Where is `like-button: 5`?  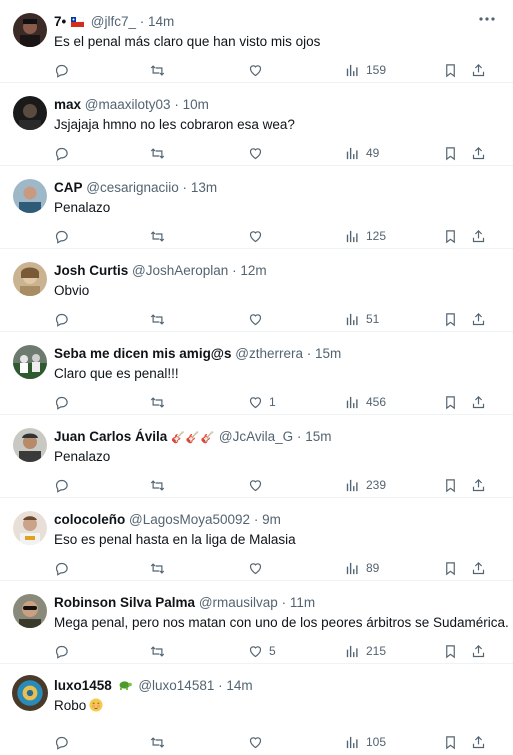
like-button: 5 is located at coordinates (262, 651).